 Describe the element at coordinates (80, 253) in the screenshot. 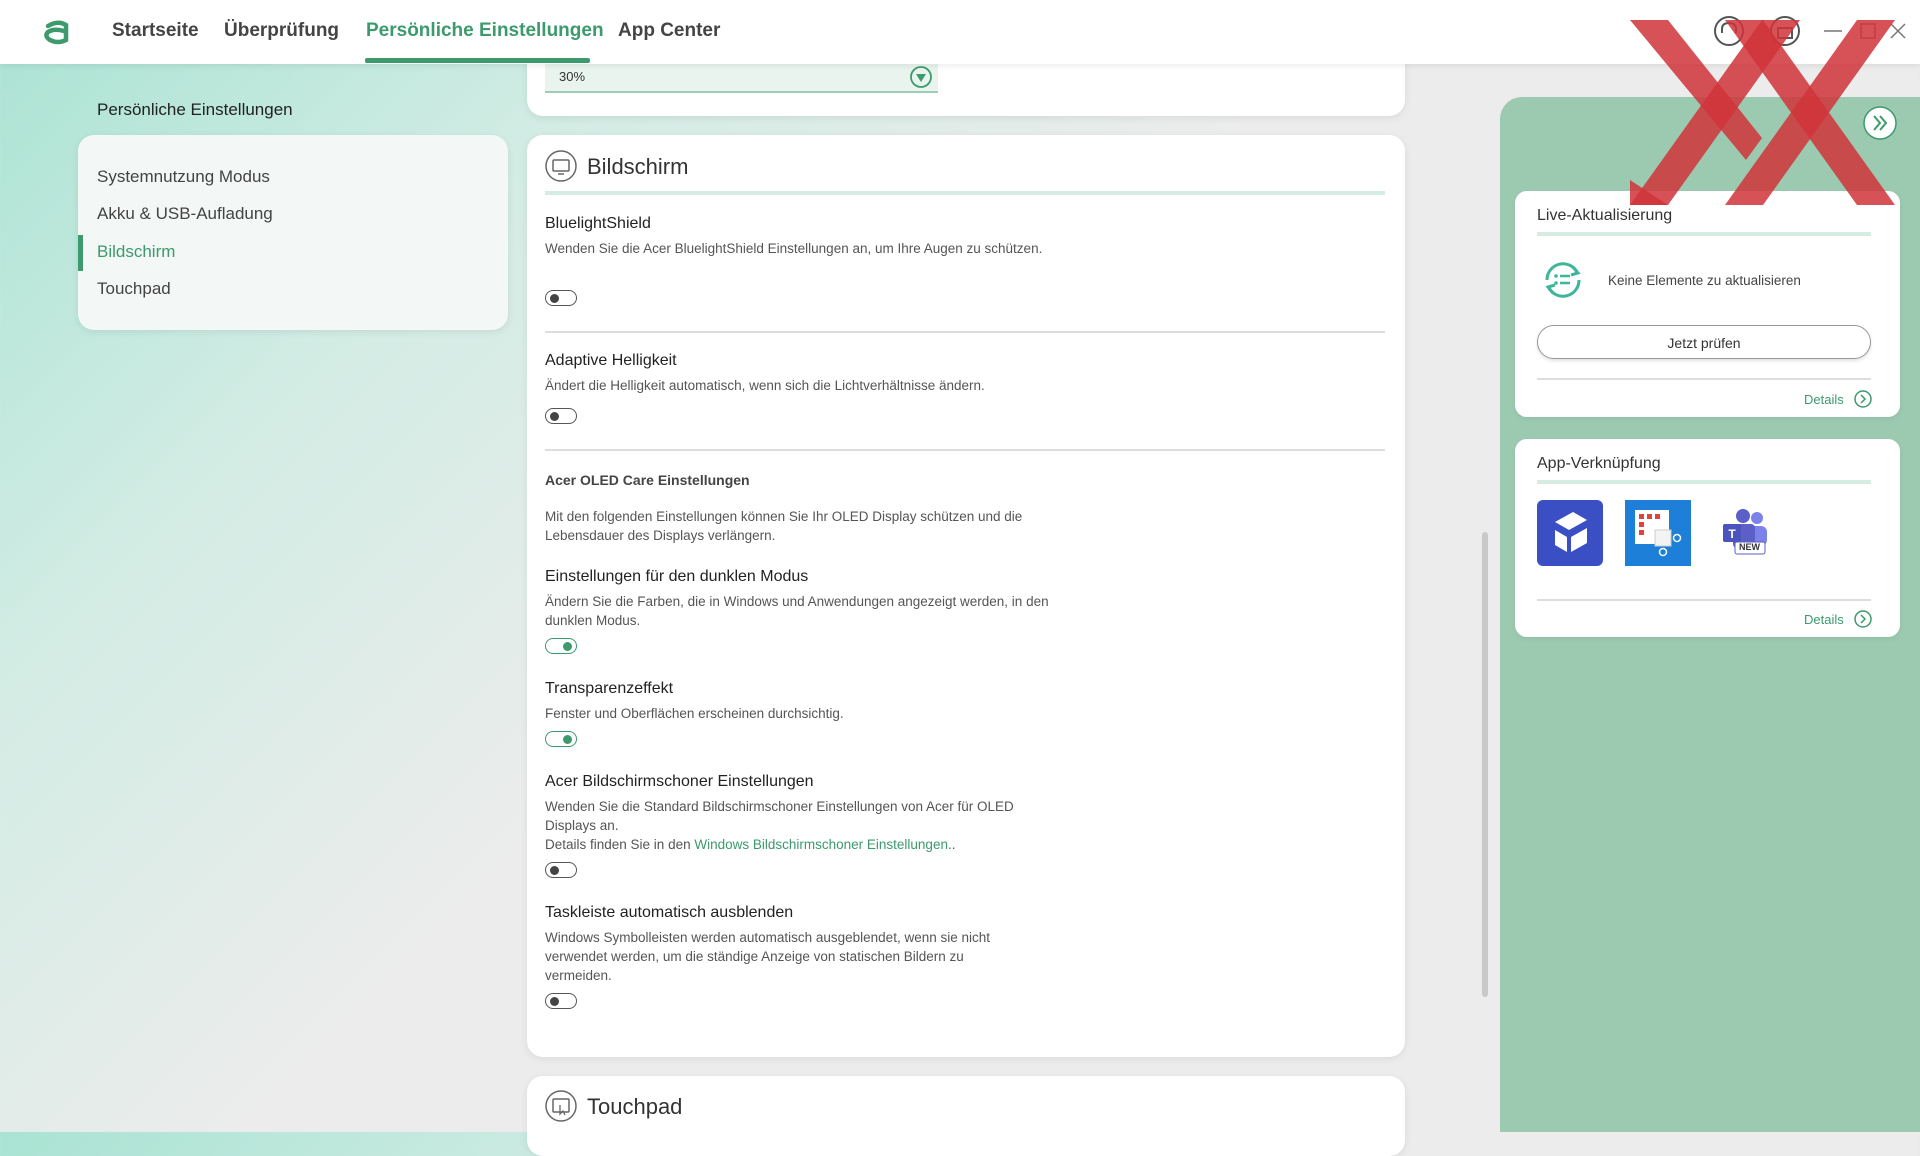

I see `sidebar-active-indicator` at that location.